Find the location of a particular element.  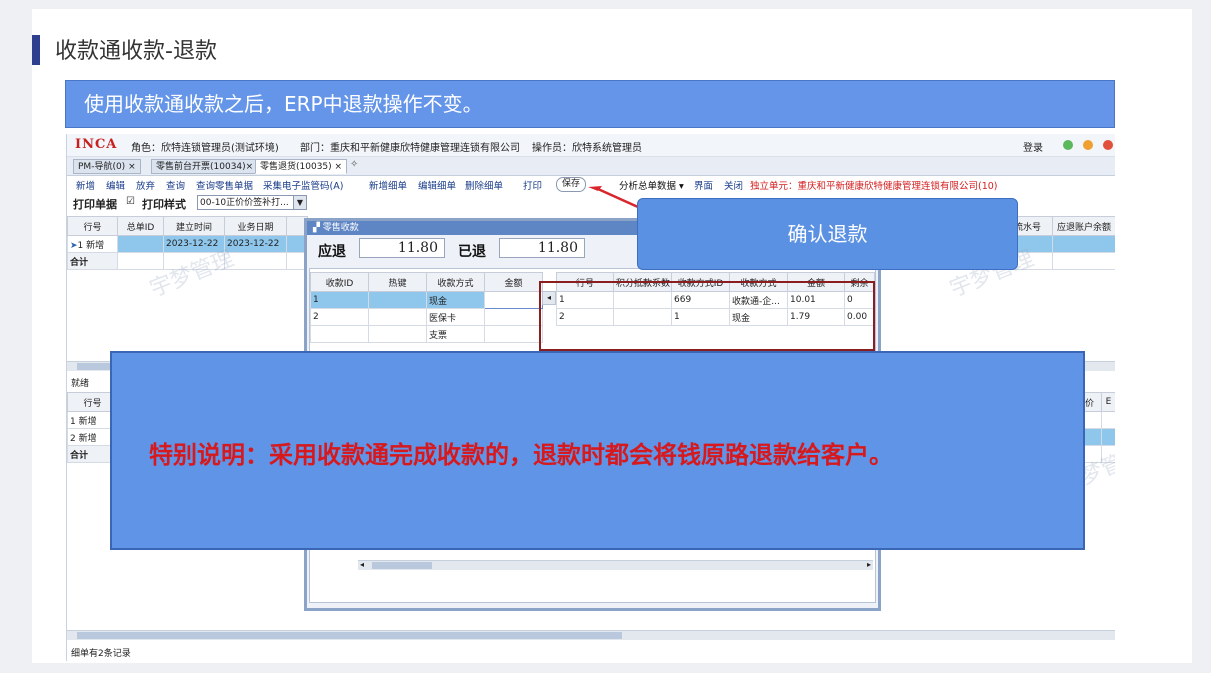

toolbar-edit-detail: 编辑细单 is located at coordinates (437, 185).